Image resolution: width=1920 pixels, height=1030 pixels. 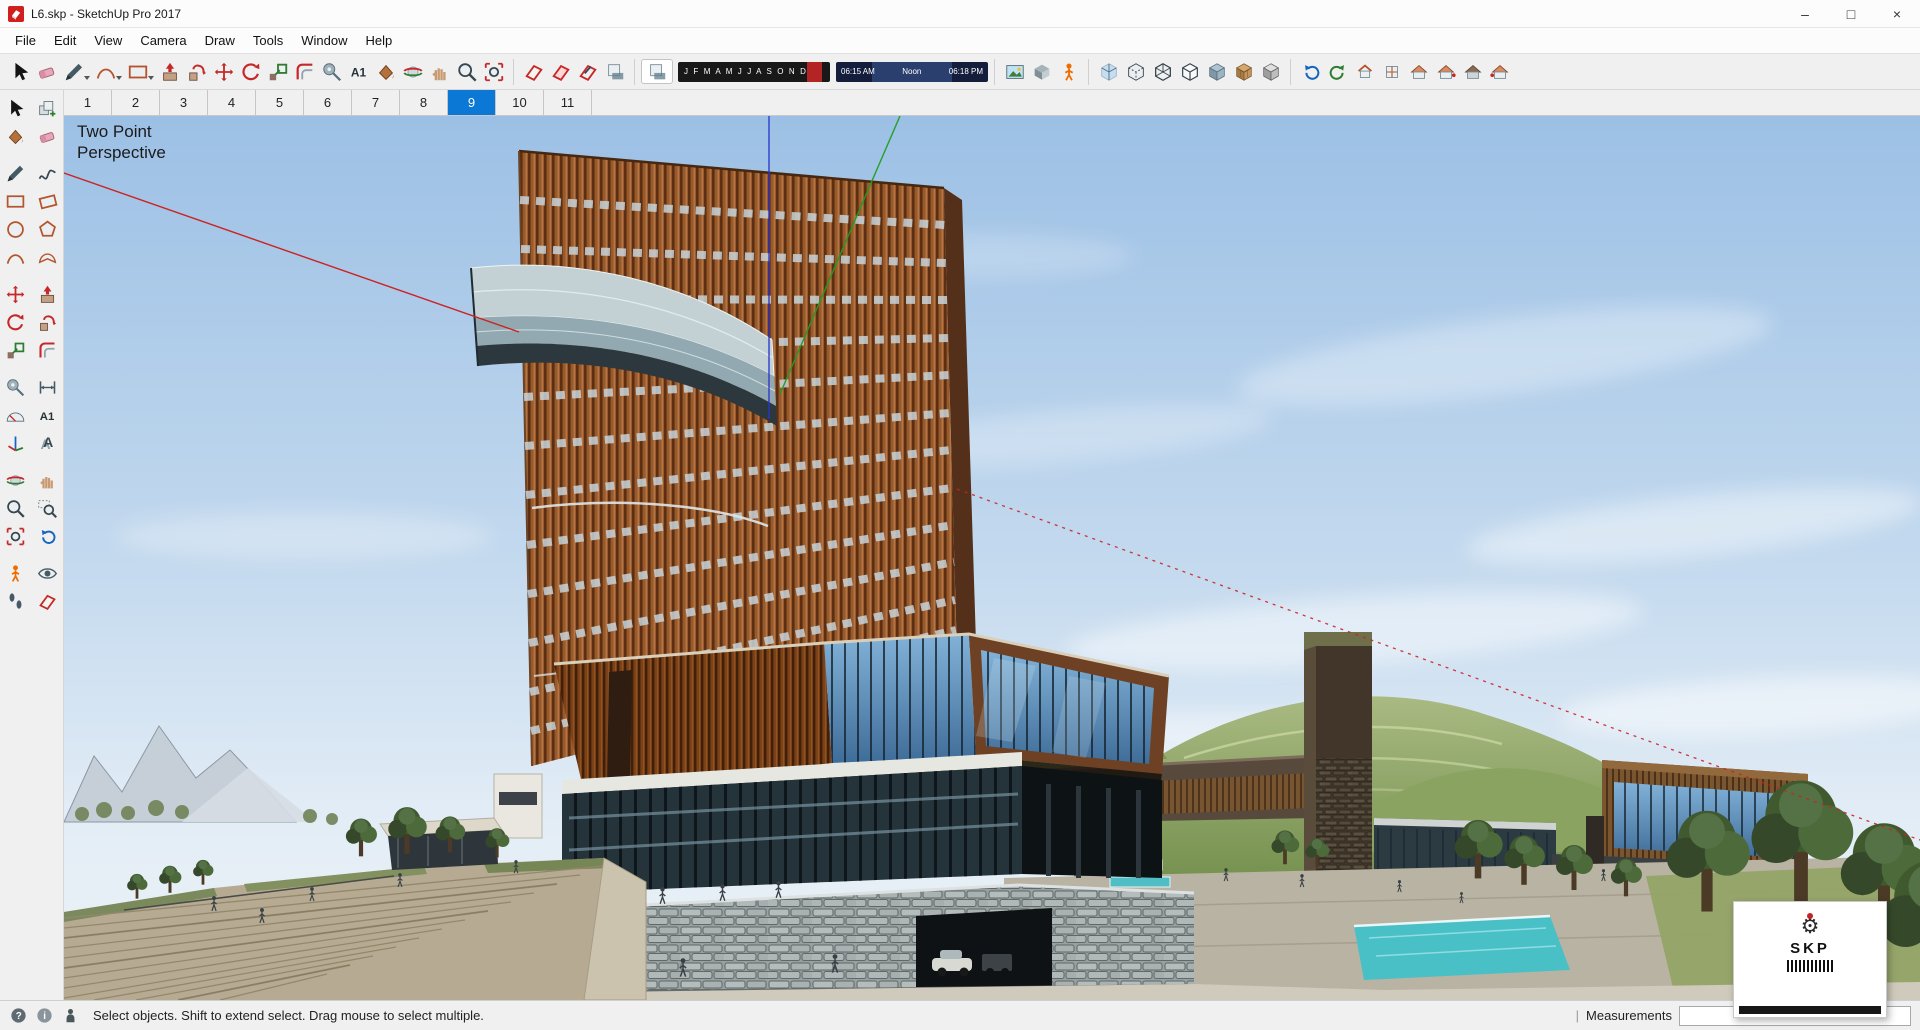 I want to click on menu-help: Help, so click(x=379, y=40).